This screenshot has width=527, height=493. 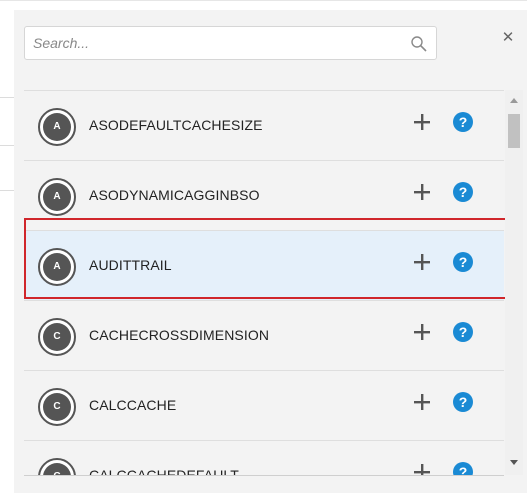 What do you see at coordinates (133, 405) in the screenshot?
I see `list-item-label: CALCCACHE` at bounding box center [133, 405].